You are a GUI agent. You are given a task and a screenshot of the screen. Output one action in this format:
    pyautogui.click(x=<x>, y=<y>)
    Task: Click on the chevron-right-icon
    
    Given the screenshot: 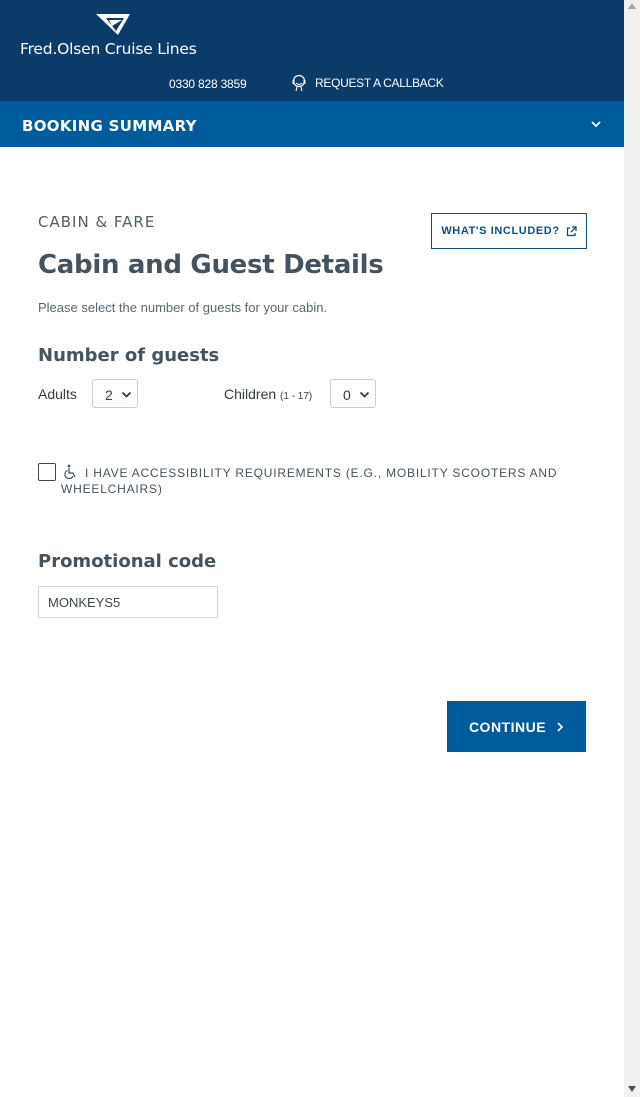 What is the action you would take?
    pyautogui.click(x=560, y=726)
    